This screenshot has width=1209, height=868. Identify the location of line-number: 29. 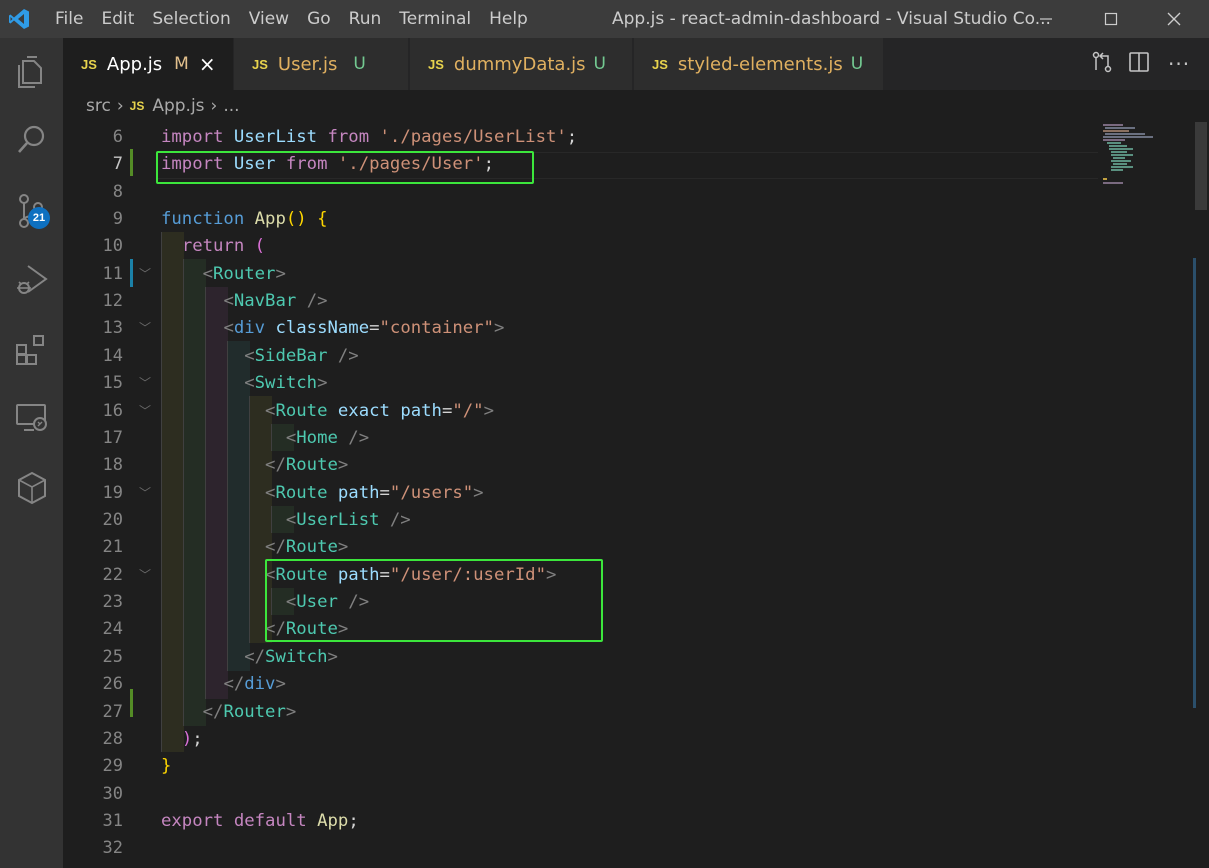
(112, 766).